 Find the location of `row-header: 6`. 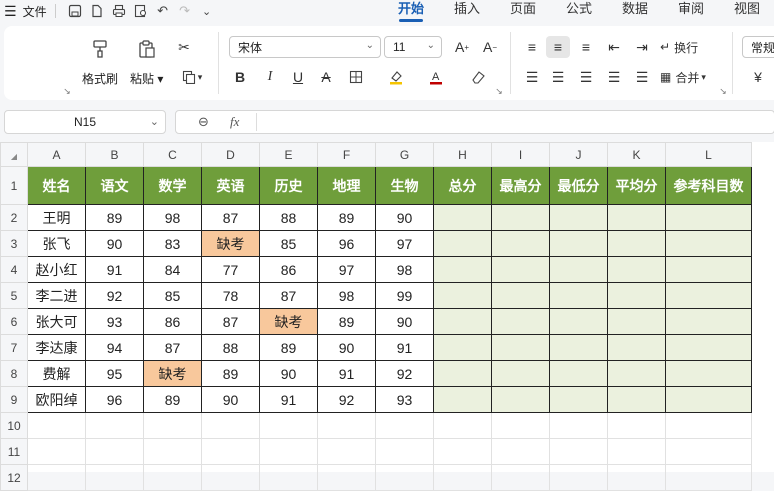

row-header: 6 is located at coordinates (14, 321).